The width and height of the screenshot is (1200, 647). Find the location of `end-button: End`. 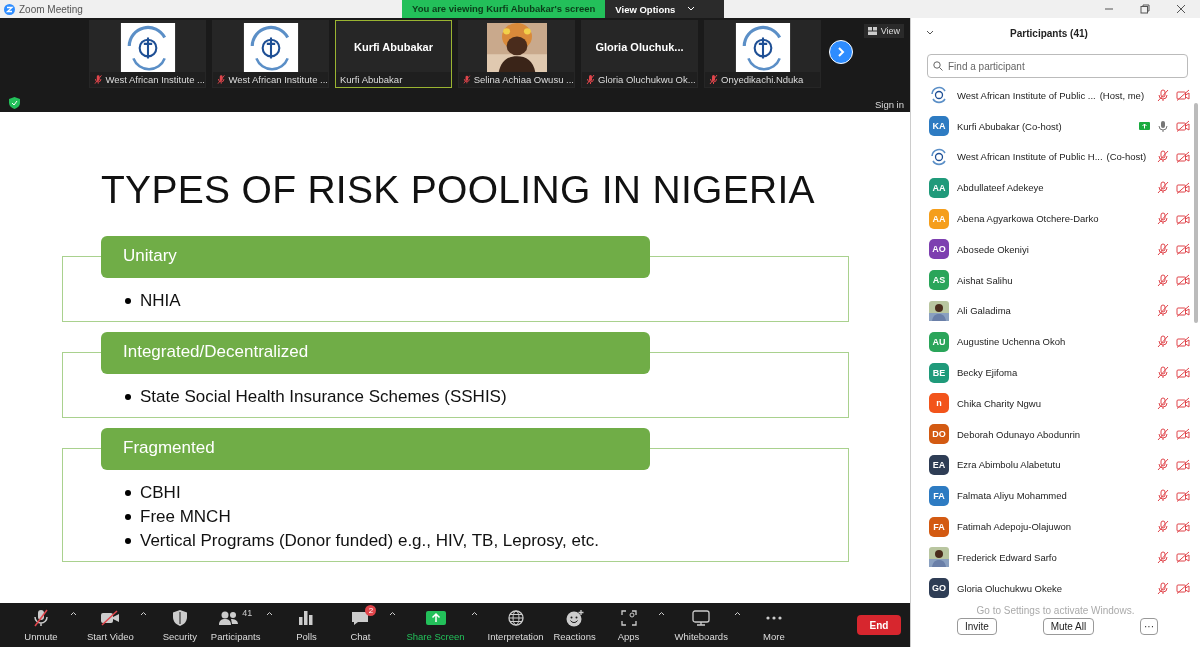

end-button: End is located at coordinates (879, 625).